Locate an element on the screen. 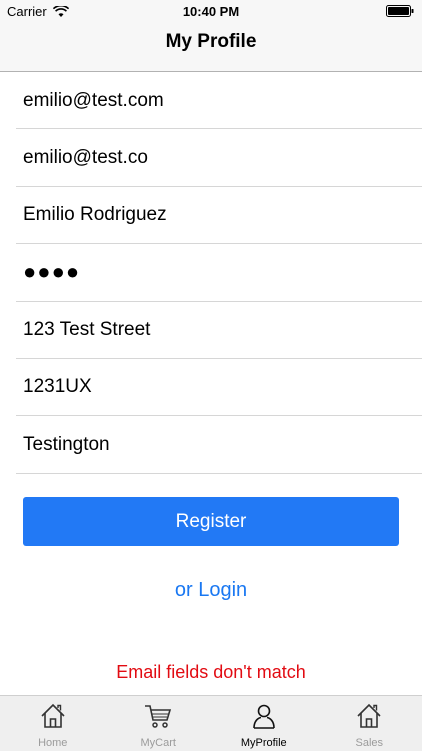 This screenshot has height=751, width=422. city-field is located at coordinates (218, 445).